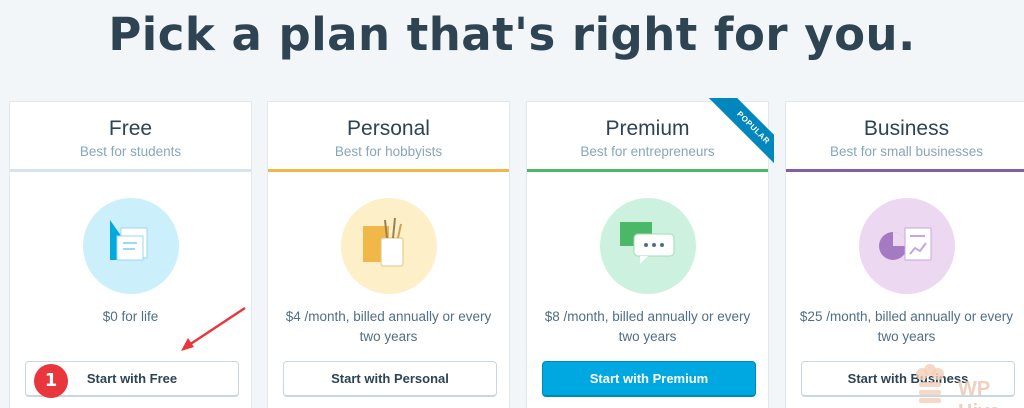 This screenshot has width=1024, height=408. I want to click on personal-plan-illustration-icon, so click(389, 246).